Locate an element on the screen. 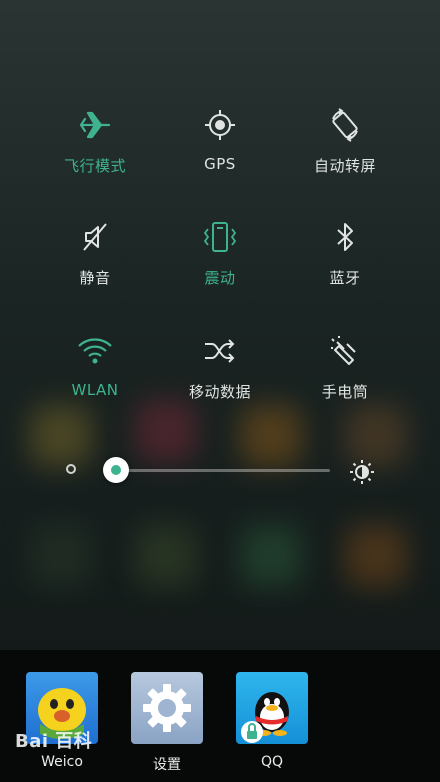 The width and height of the screenshot is (440, 782). toggle-label: 移动数据 is located at coordinates (219, 392).